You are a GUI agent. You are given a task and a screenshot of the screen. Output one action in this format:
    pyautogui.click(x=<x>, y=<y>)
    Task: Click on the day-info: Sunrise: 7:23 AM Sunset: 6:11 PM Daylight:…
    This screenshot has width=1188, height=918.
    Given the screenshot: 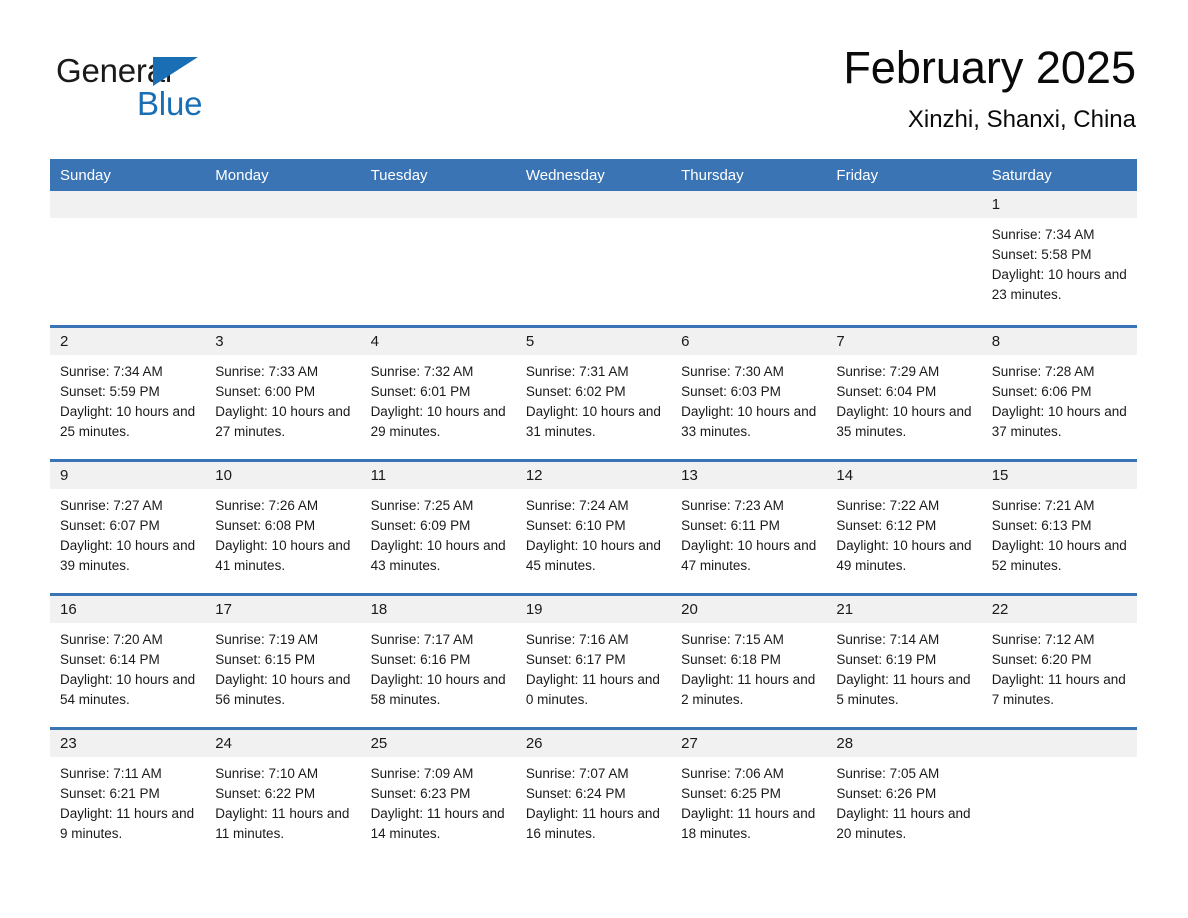 What is the action you would take?
    pyautogui.click(x=748, y=532)
    